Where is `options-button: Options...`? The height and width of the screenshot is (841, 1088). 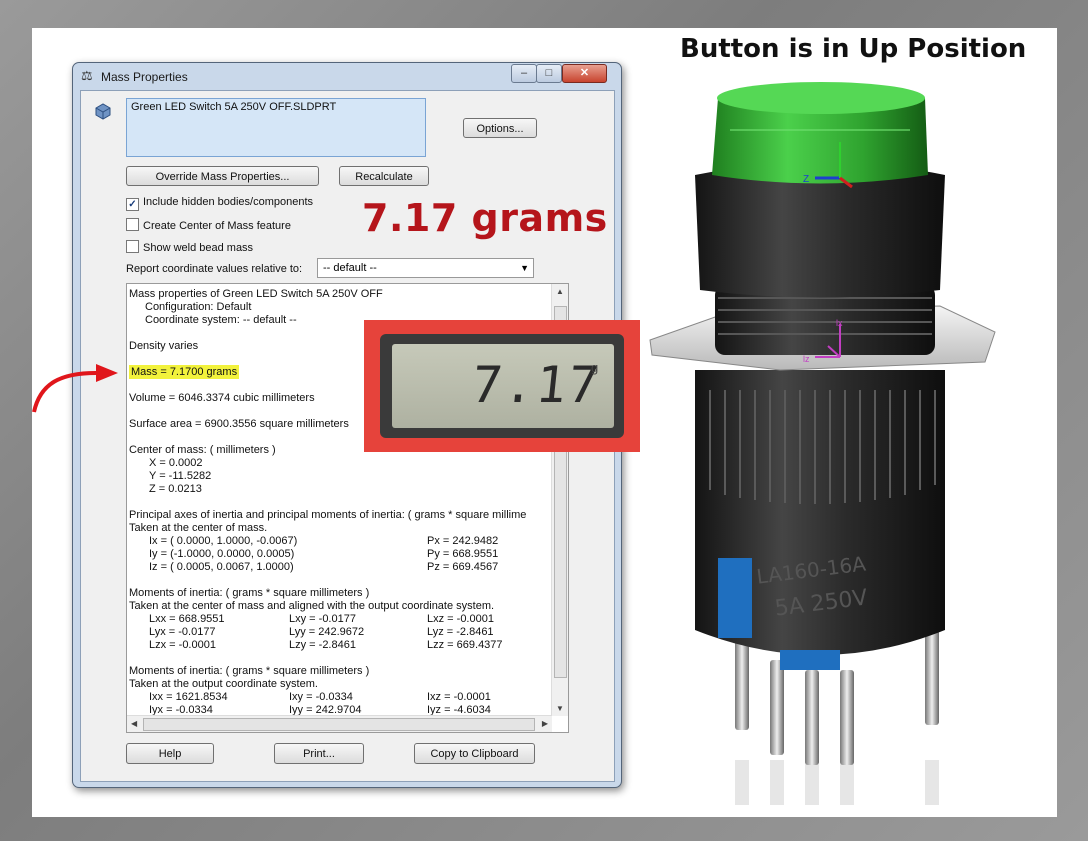
options-button: Options... is located at coordinates (500, 128).